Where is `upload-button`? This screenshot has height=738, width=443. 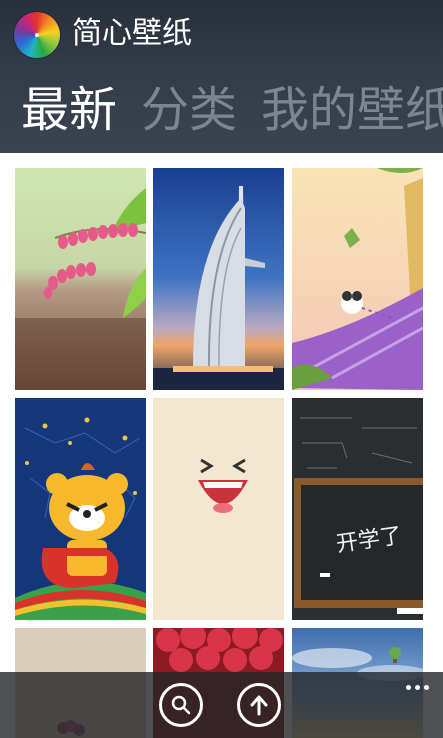
upload-button is located at coordinates (259, 705).